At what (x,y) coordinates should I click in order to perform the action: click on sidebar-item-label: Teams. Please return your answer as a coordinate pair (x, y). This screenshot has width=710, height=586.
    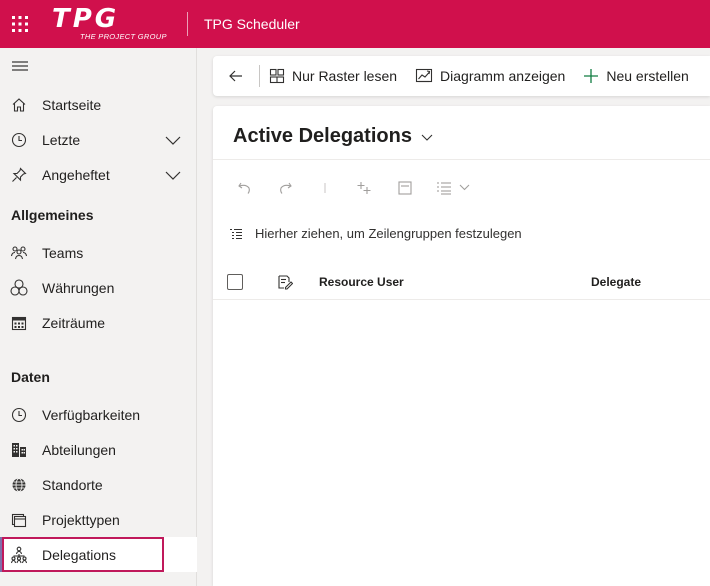
    Looking at the image, I should click on (63, 252).